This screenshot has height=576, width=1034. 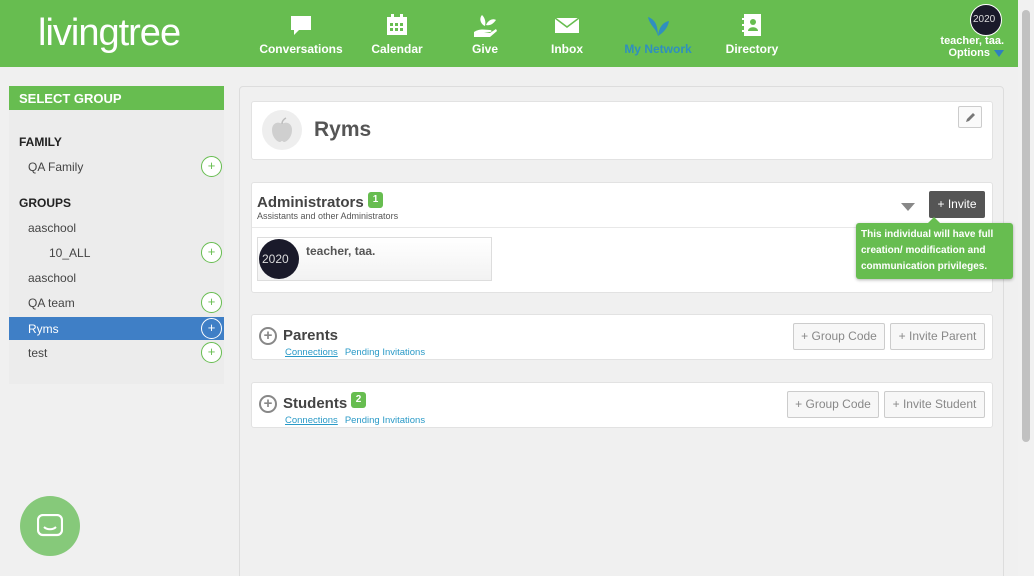 I want to click on nav-directory: Directory, so click(x=752, y=33).